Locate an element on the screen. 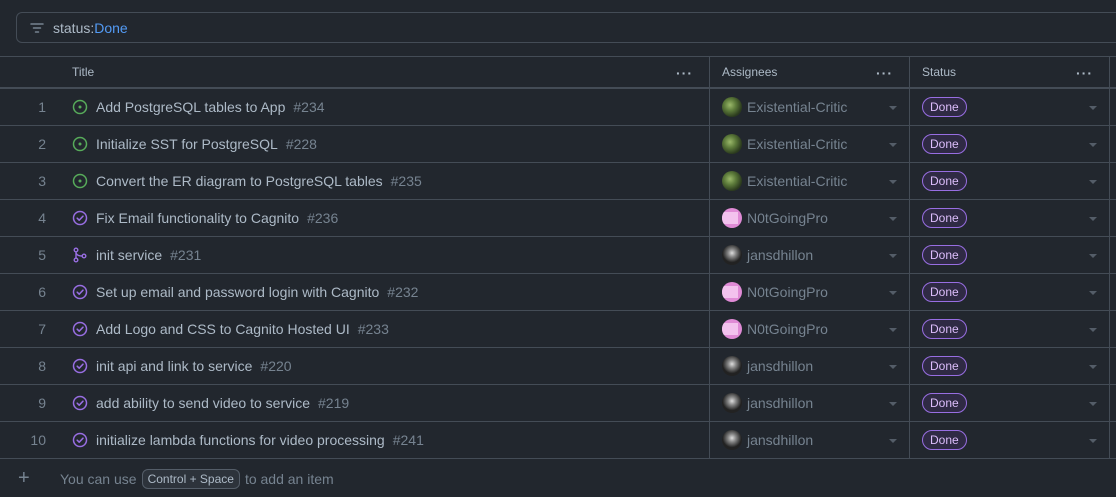 Image resolution: width=1116 pixels, height=497 pixels. add-item-prefix: You can use is located at coordinates (98, 478).